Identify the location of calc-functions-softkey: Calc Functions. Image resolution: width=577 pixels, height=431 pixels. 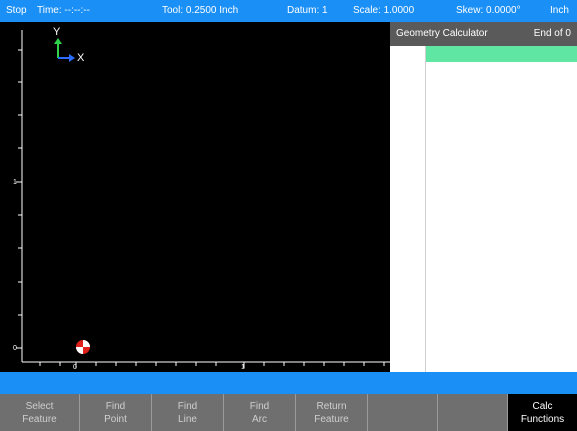
(542, 412).